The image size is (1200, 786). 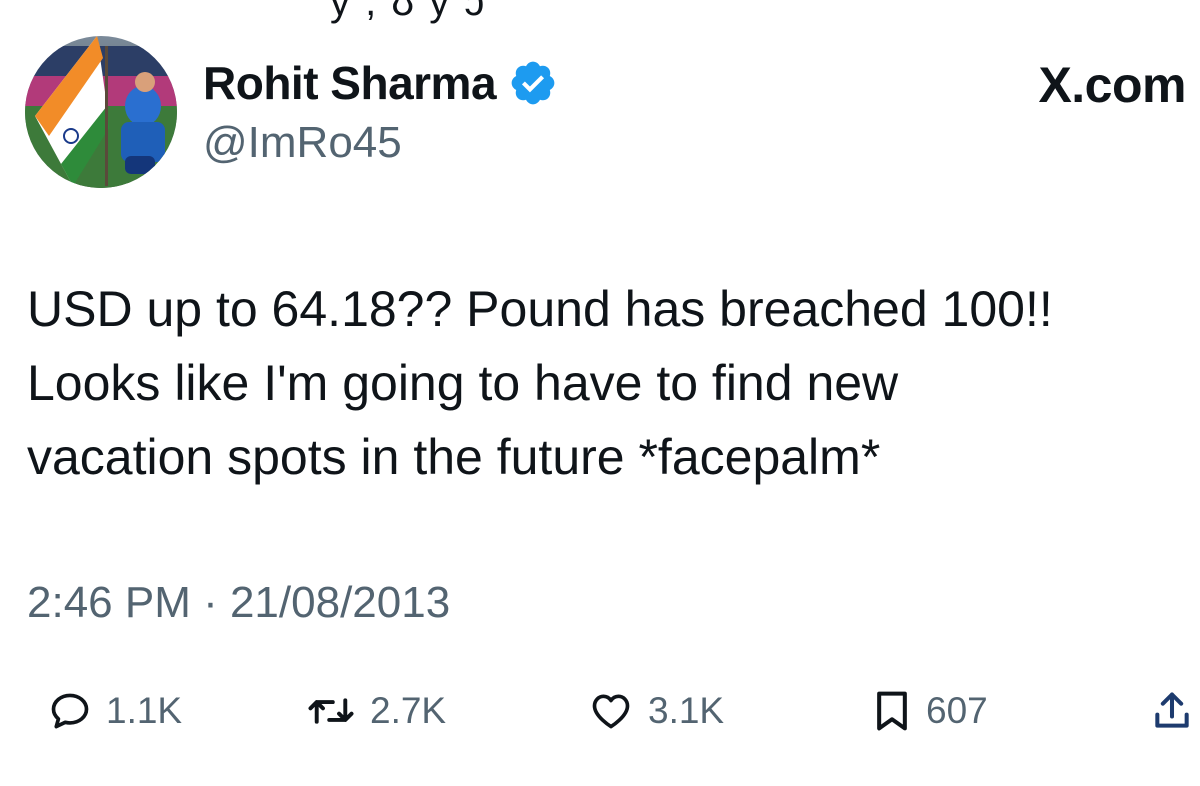 I want to click on avatar, so click(x=101, y=112).